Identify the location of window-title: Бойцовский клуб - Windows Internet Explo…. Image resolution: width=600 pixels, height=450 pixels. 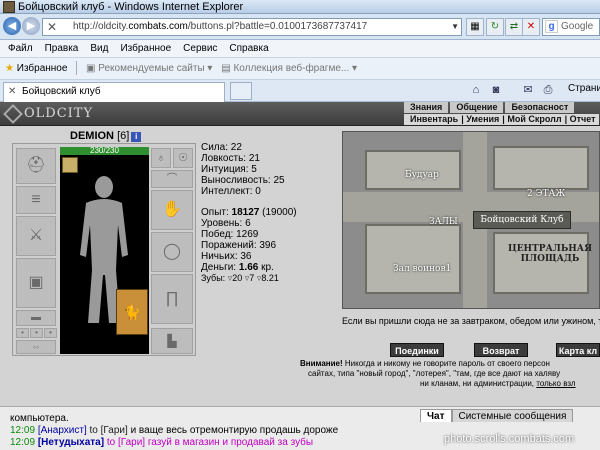
(131, 7).